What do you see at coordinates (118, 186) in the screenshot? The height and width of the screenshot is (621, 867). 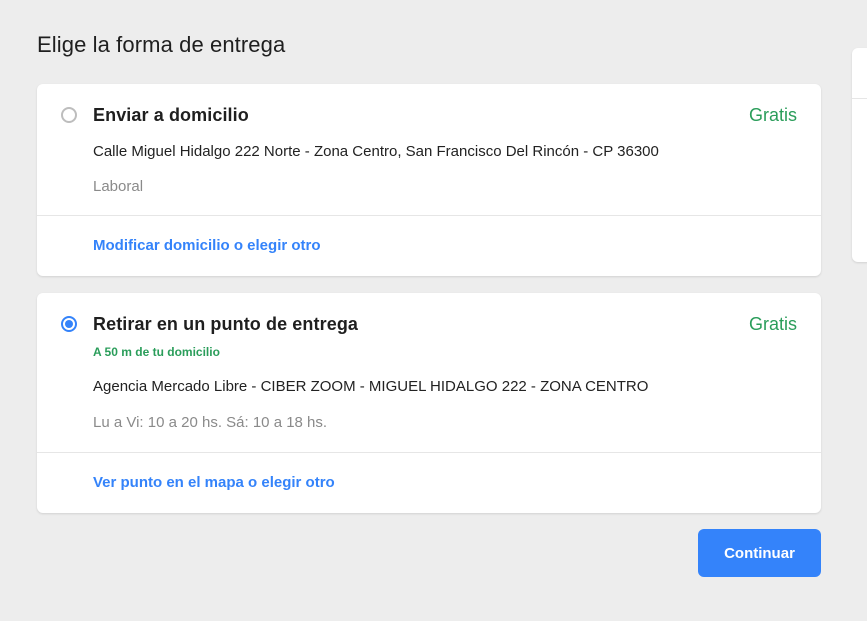 I see `address-label: Laboral` at bounding box center [118, 186].